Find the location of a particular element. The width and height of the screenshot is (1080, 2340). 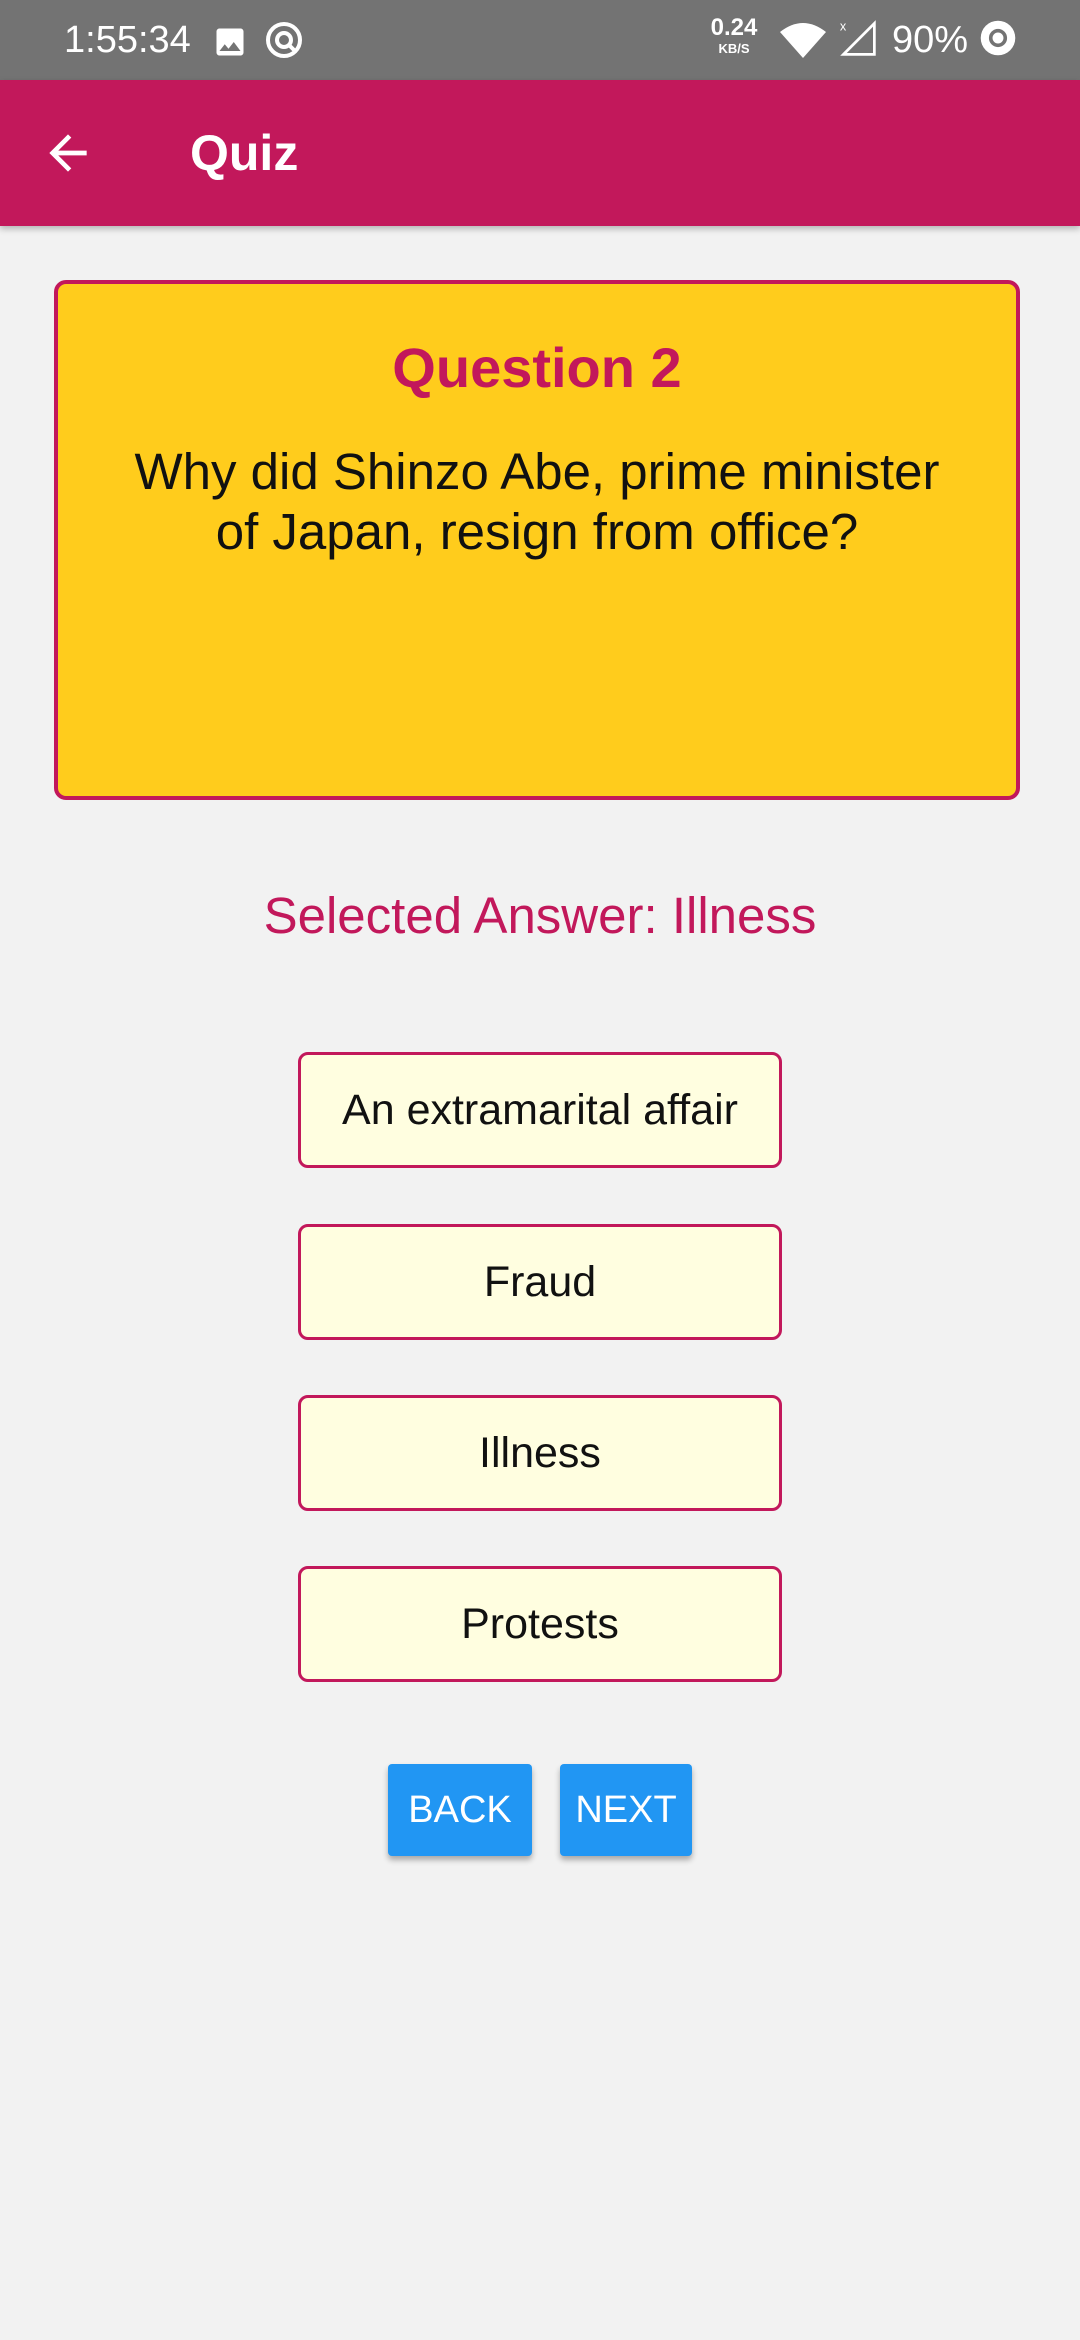

question-number: Question 2 is located at coordinates (537, 367).